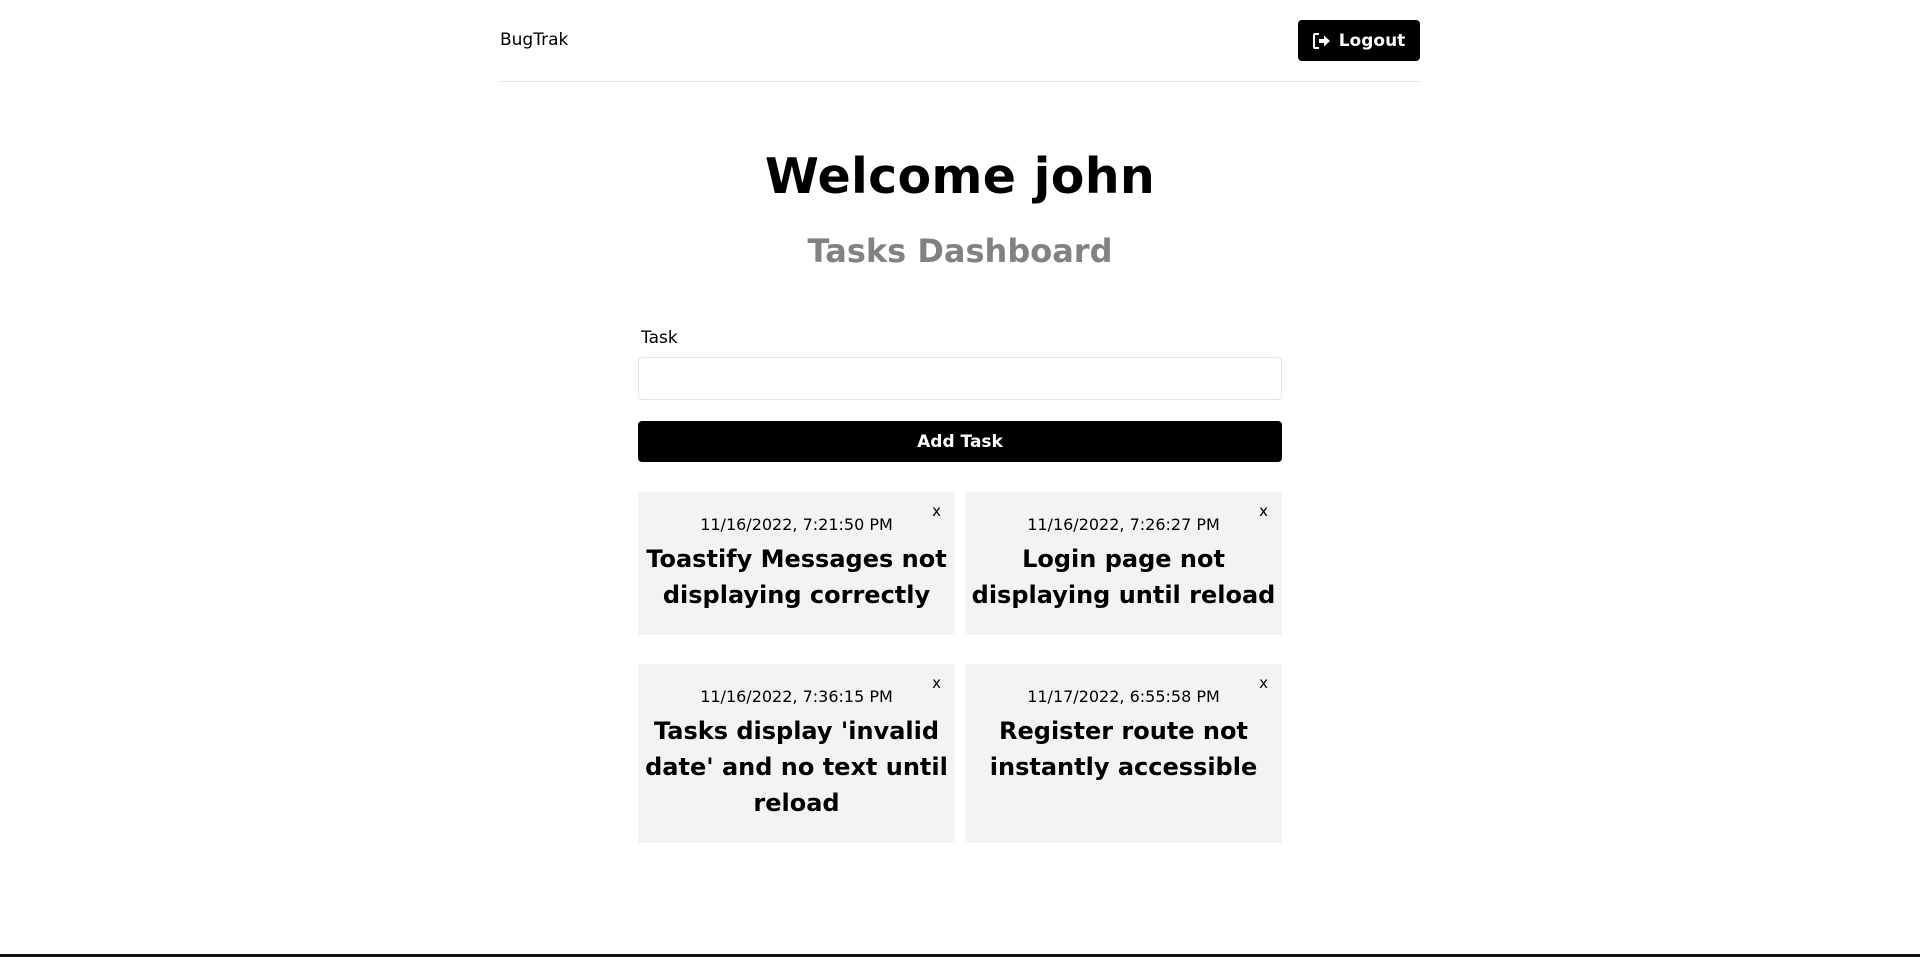 This screenshot has width=1920, height=957. I want to click on brand-link: BugTrak, so click(534, 40).